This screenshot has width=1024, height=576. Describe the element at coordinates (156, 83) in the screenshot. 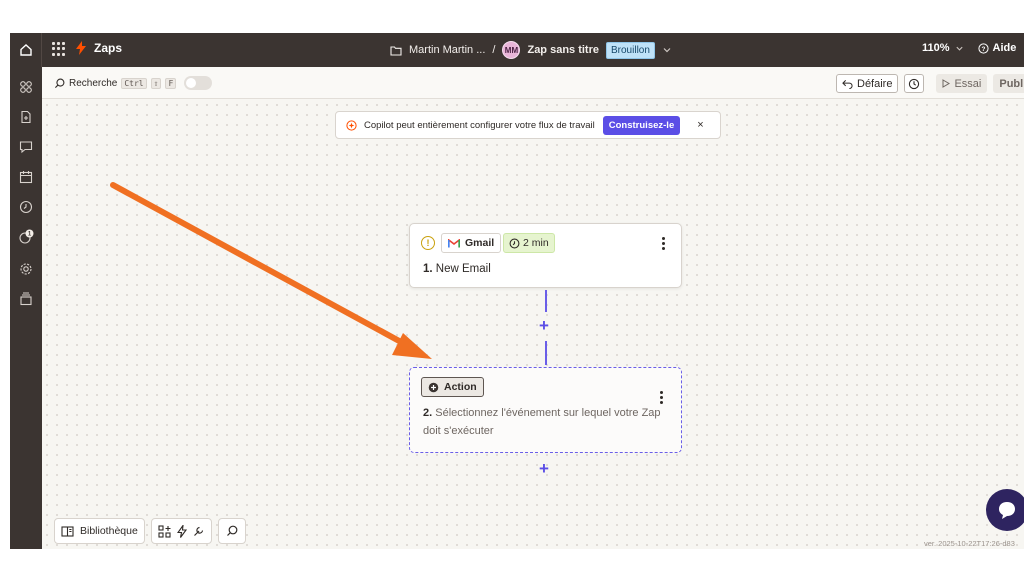

I see `shortcut-shift: ⇧` at that location.